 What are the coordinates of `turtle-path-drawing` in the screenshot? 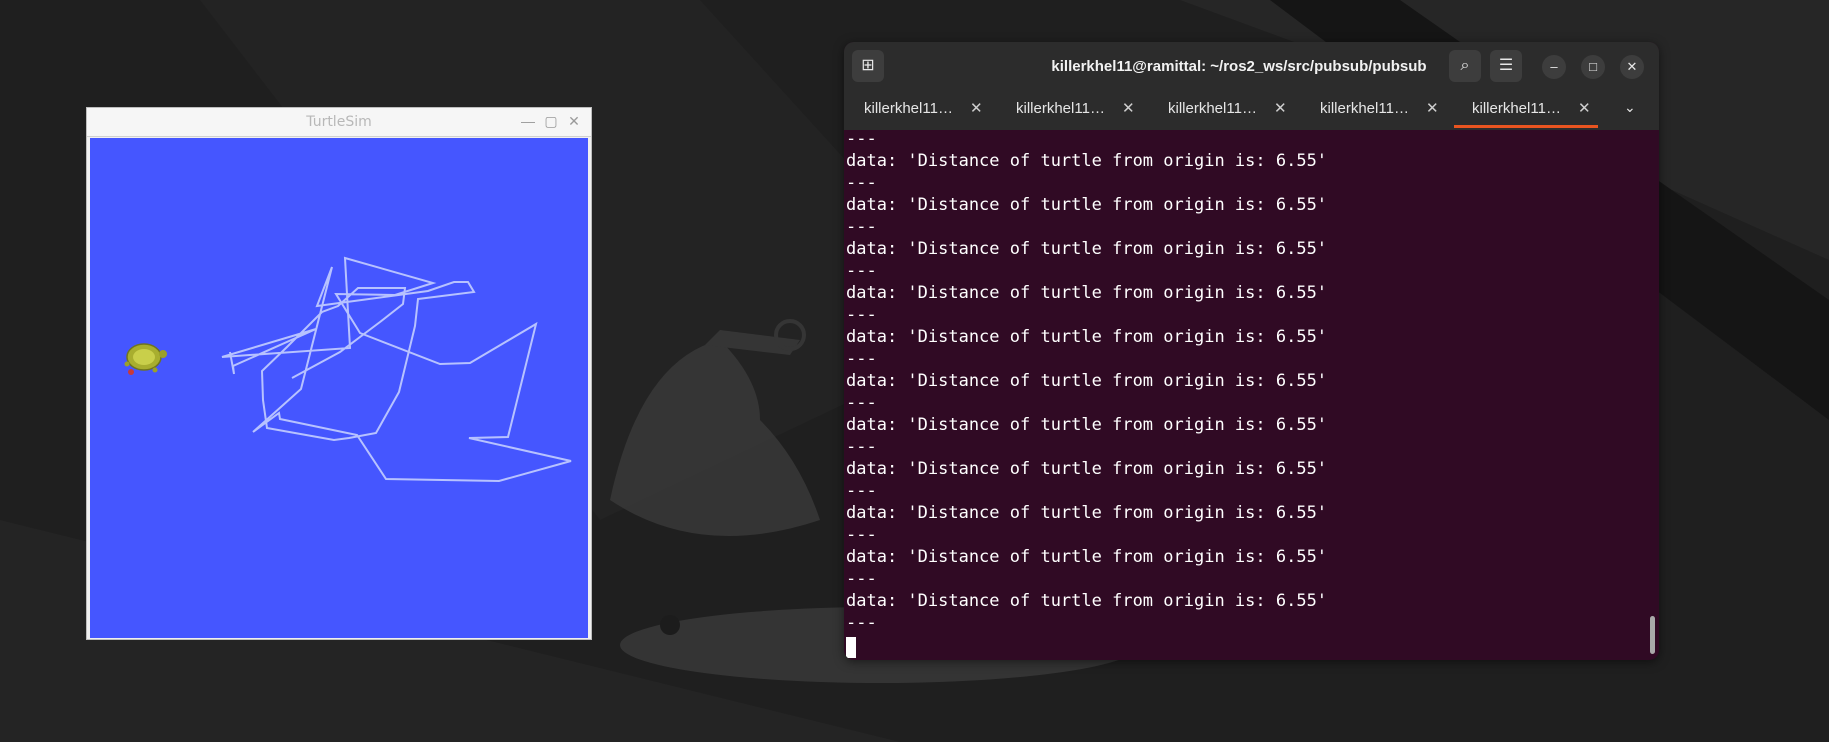 It's located at (396, 369).